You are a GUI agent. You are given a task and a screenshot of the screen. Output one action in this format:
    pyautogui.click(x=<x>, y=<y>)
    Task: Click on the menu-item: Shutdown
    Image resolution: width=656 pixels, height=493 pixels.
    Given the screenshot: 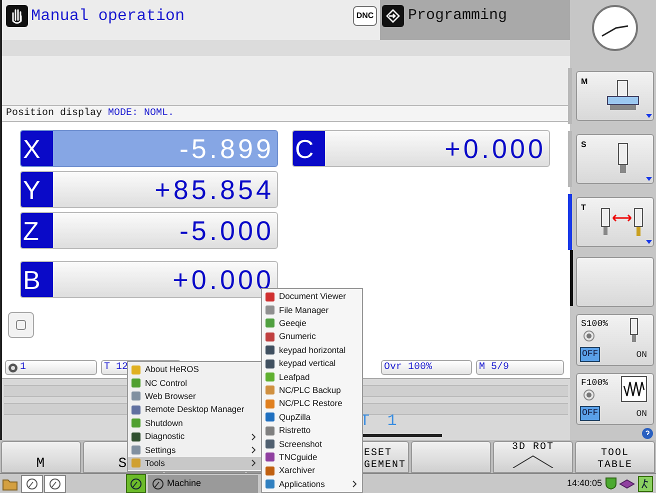 What is the action you would take?
    pyautogui.click(x=194, y=423)
    